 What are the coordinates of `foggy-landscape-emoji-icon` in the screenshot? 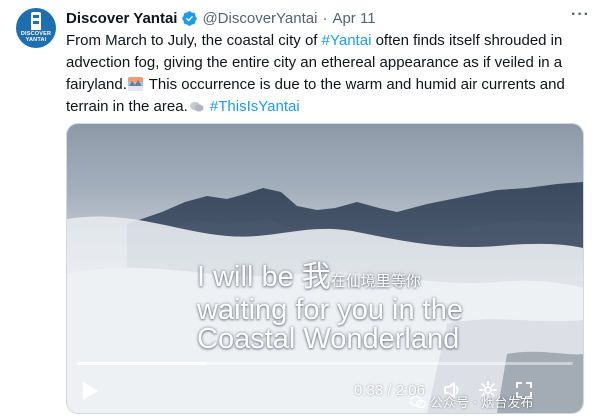 It's located at (135, 84).